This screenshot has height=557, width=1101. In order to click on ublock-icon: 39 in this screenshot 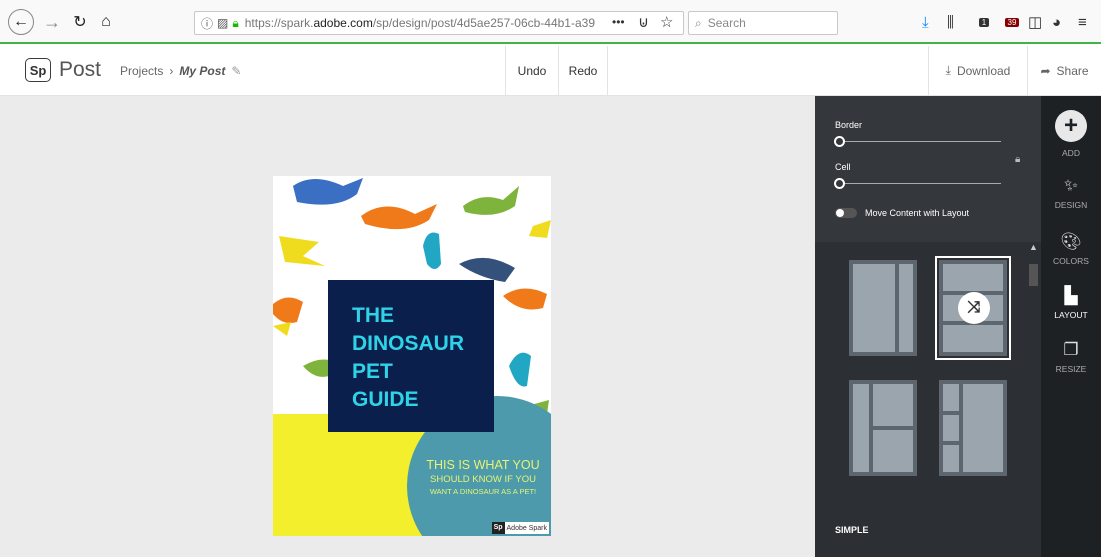, I will do `click(1012, 22)`.